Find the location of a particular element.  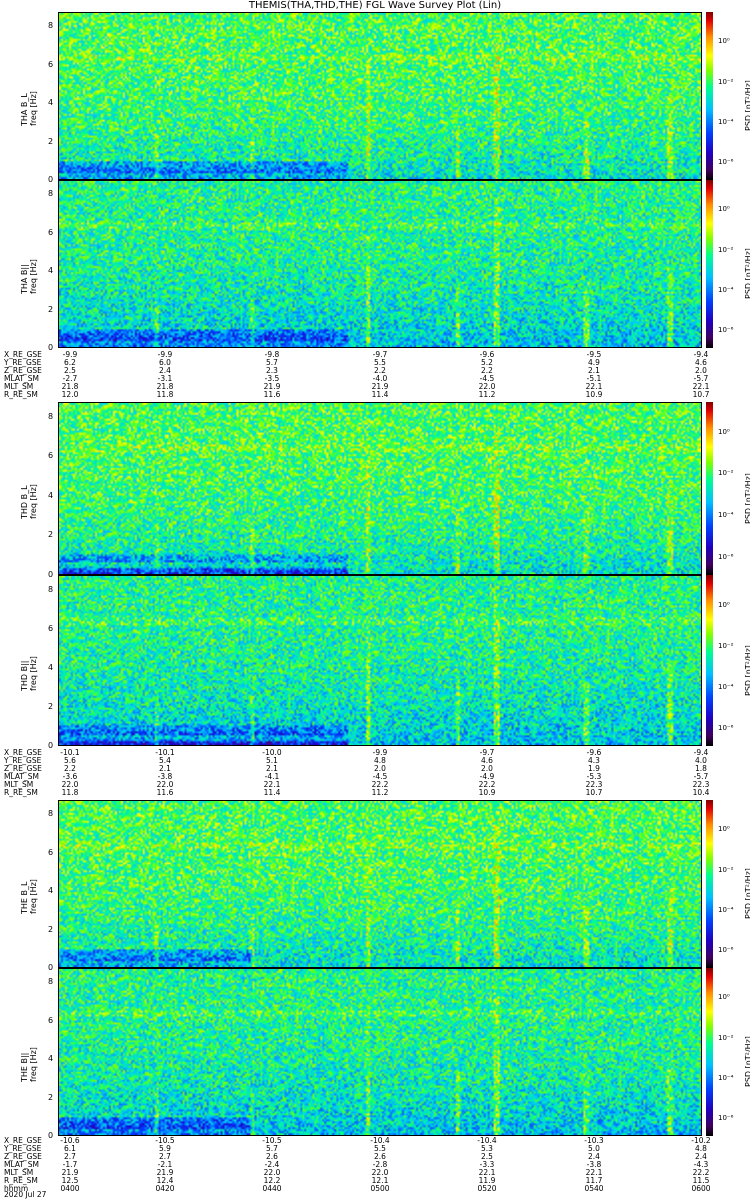

ephemeris-row: hhmm 0400 0420 0440 0500 0520 0540 0600 is located at coordinates (375, 1189).